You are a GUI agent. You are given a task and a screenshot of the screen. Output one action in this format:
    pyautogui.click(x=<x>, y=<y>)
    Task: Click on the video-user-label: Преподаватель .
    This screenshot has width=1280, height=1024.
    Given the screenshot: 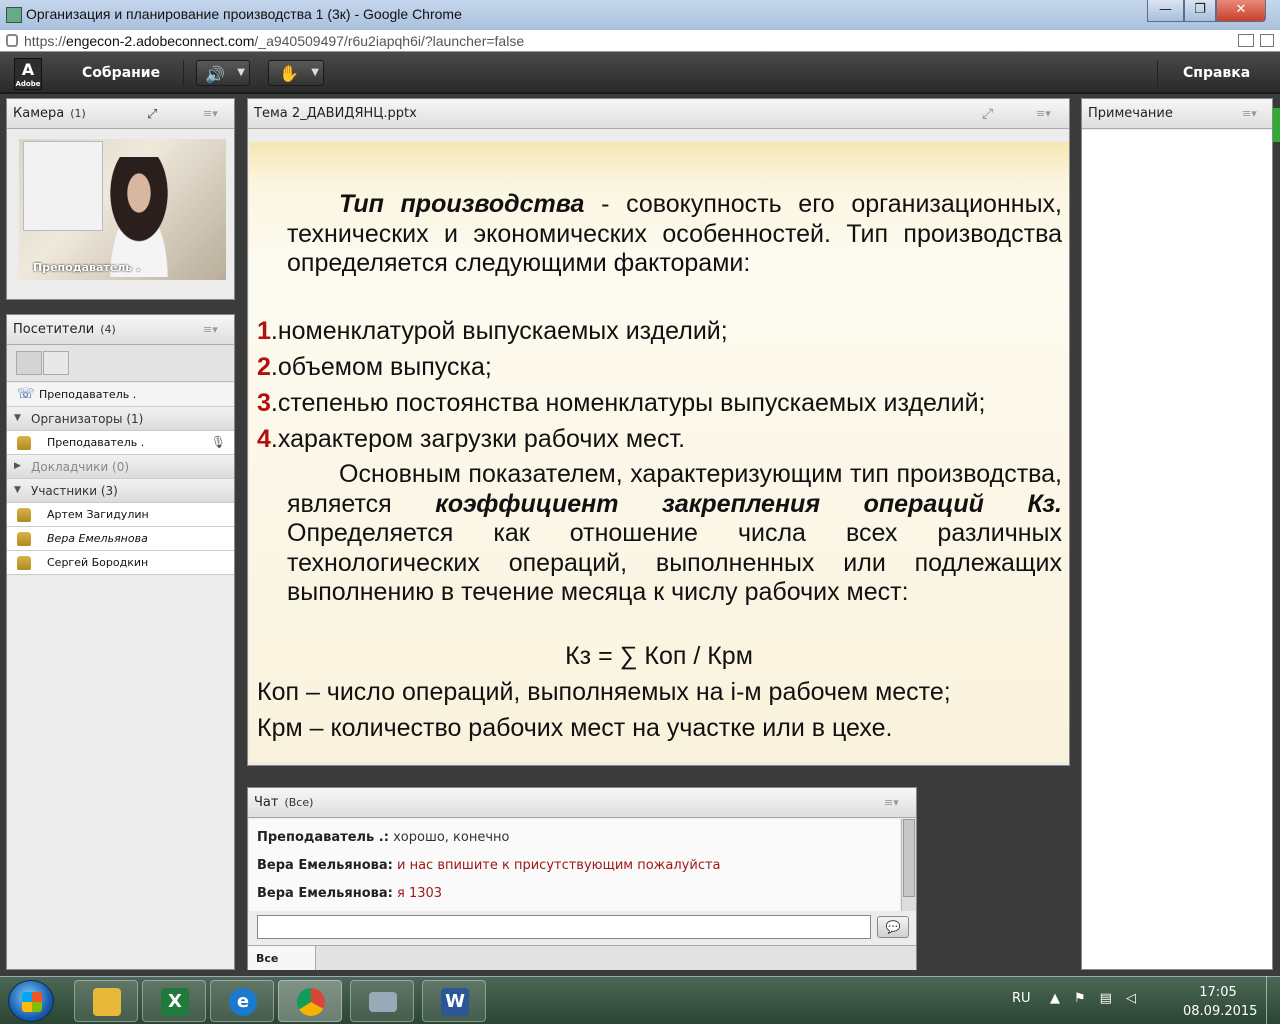 What is the action you would take?
    pyautogui.click(x=87, y=267)
    